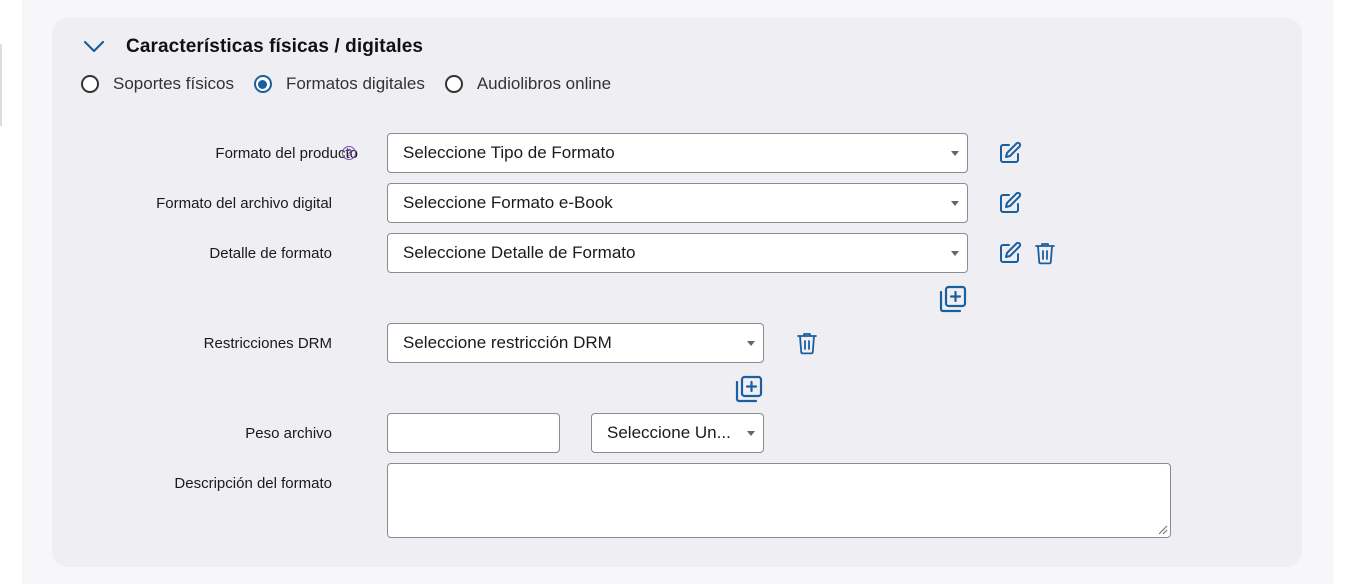 The height and width of the screenshot is (584, 1351). Describe the element at coordinates (519, 252) in the screenshot. I see `detalle-formato-value: Seleccione Detalle de Formato` at that location.